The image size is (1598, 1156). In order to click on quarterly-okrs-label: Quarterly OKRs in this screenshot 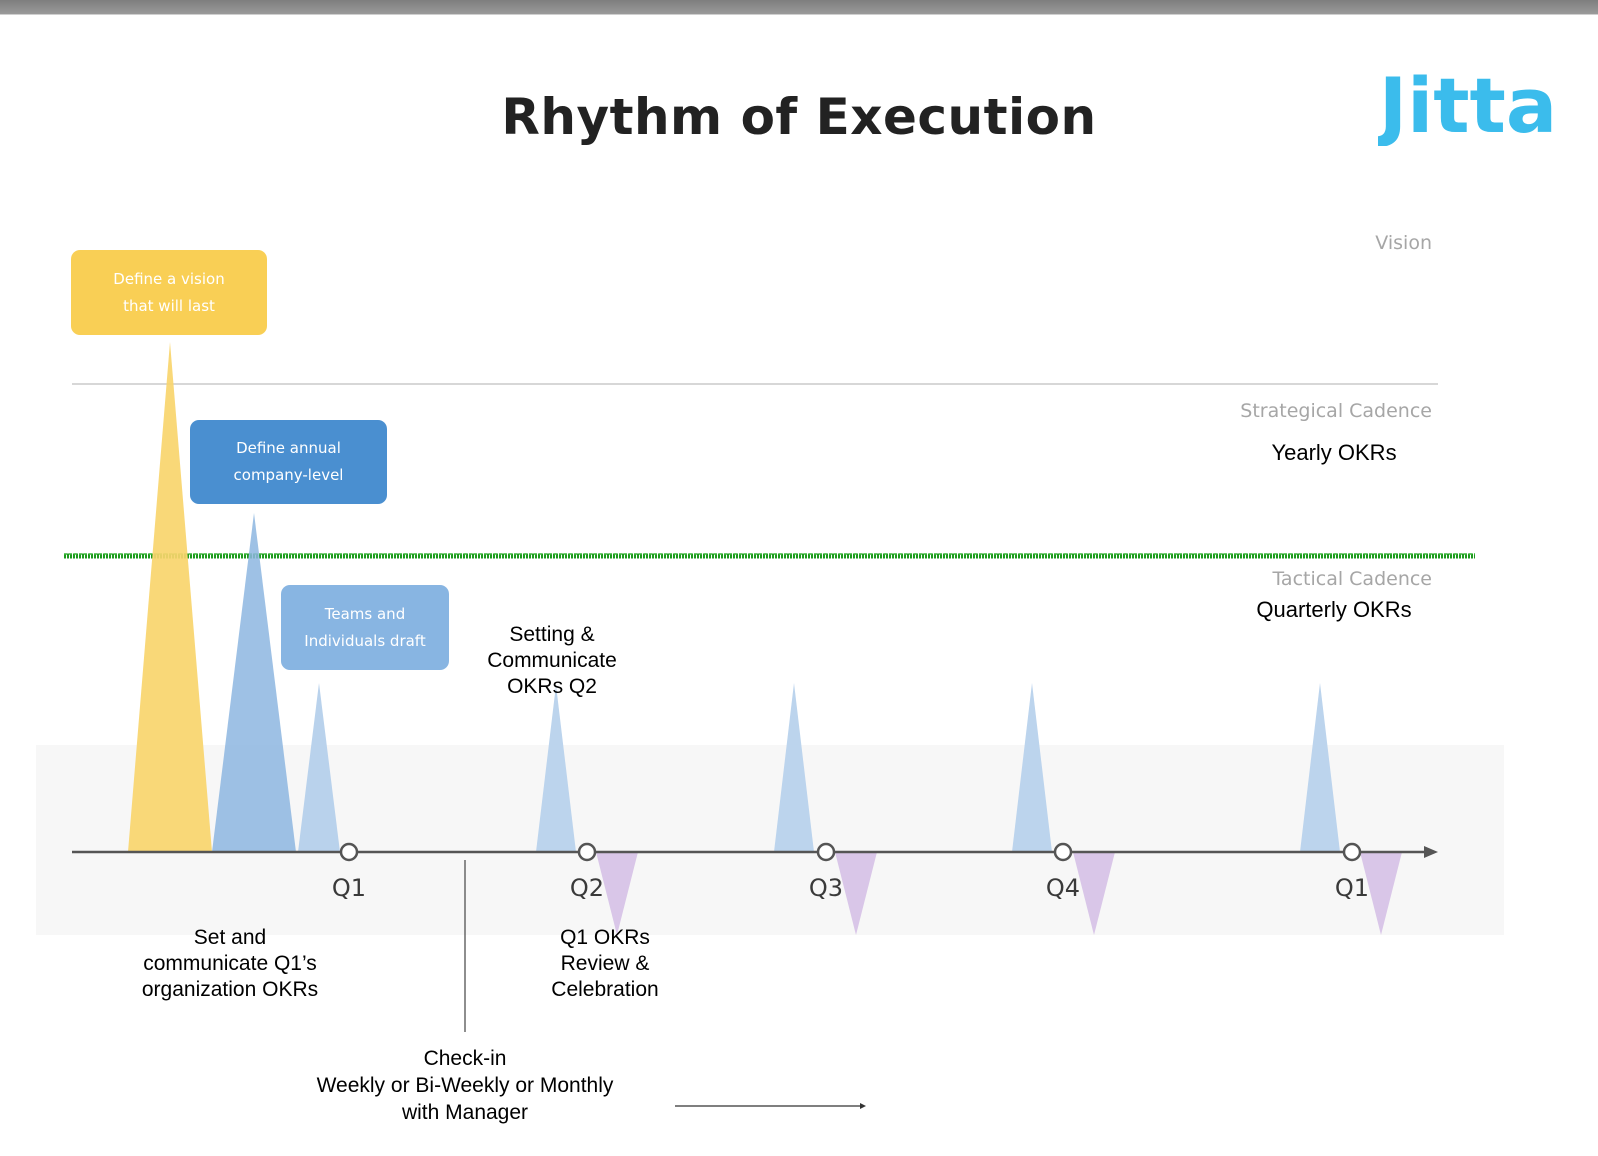, I will do `click(1334, 609)`.